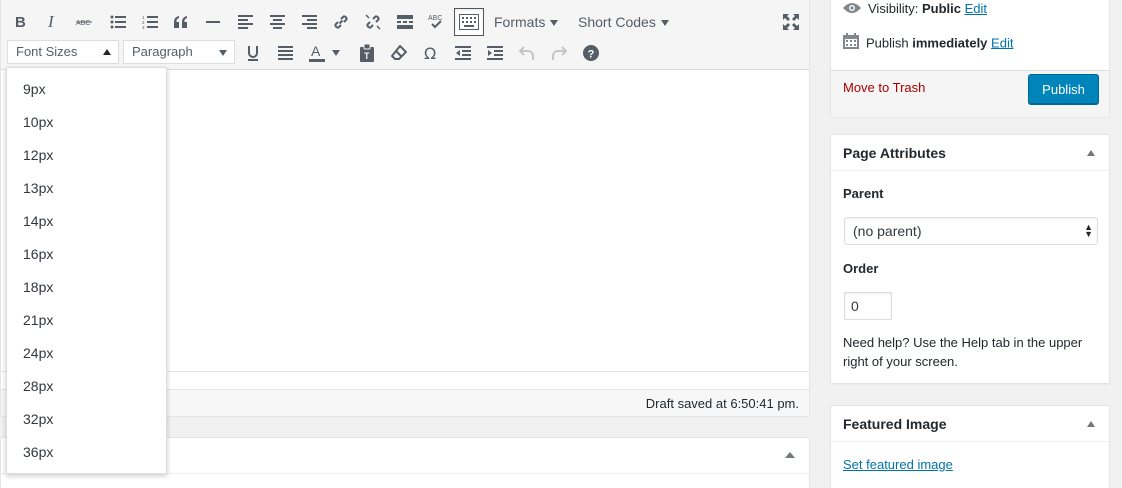 The image size is (1122, 488). I want to click on align-center-icon, so click(277, 22).